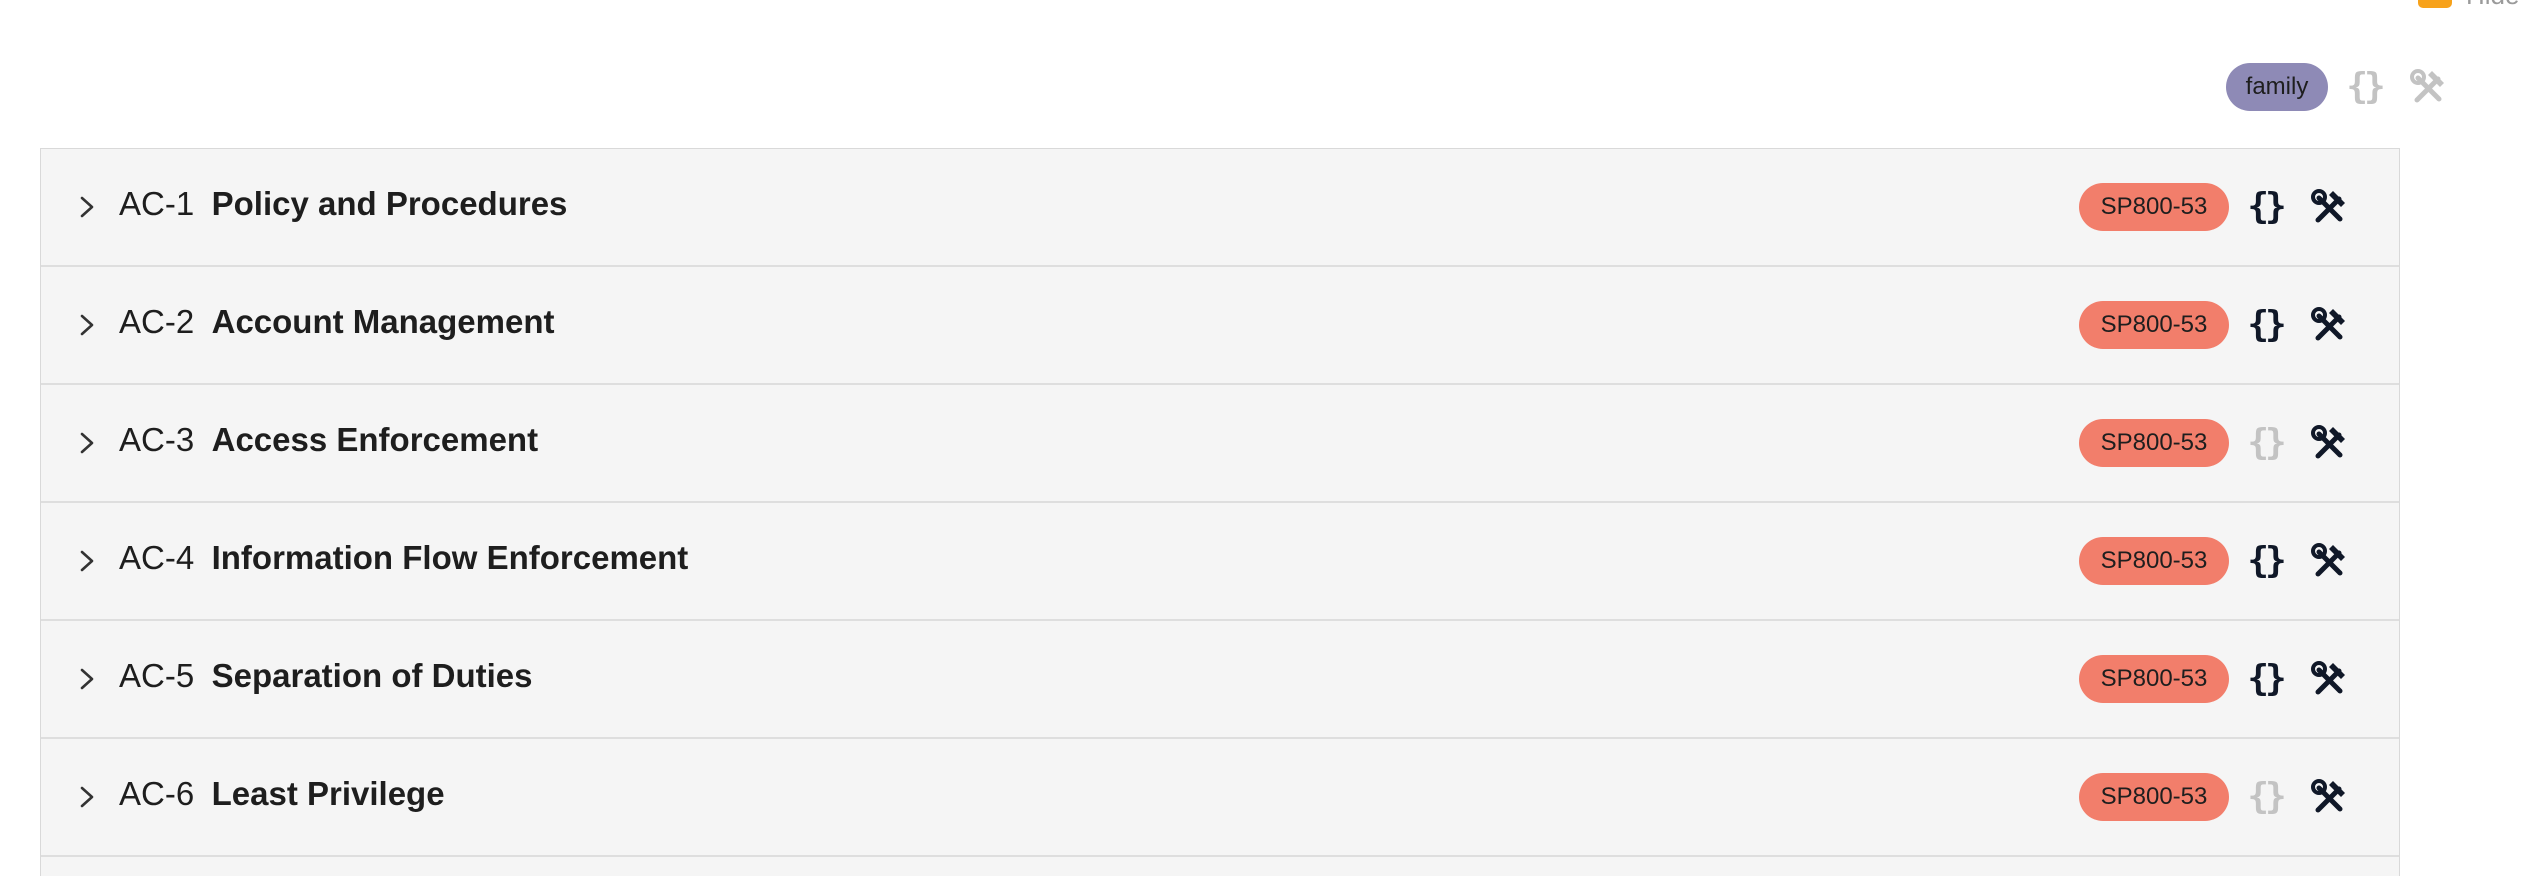 The width and height of the screenshot is (2546, 876). I want to click on control-row: AC-2 Account Management SP800-53 {}, so click(1220, 326).